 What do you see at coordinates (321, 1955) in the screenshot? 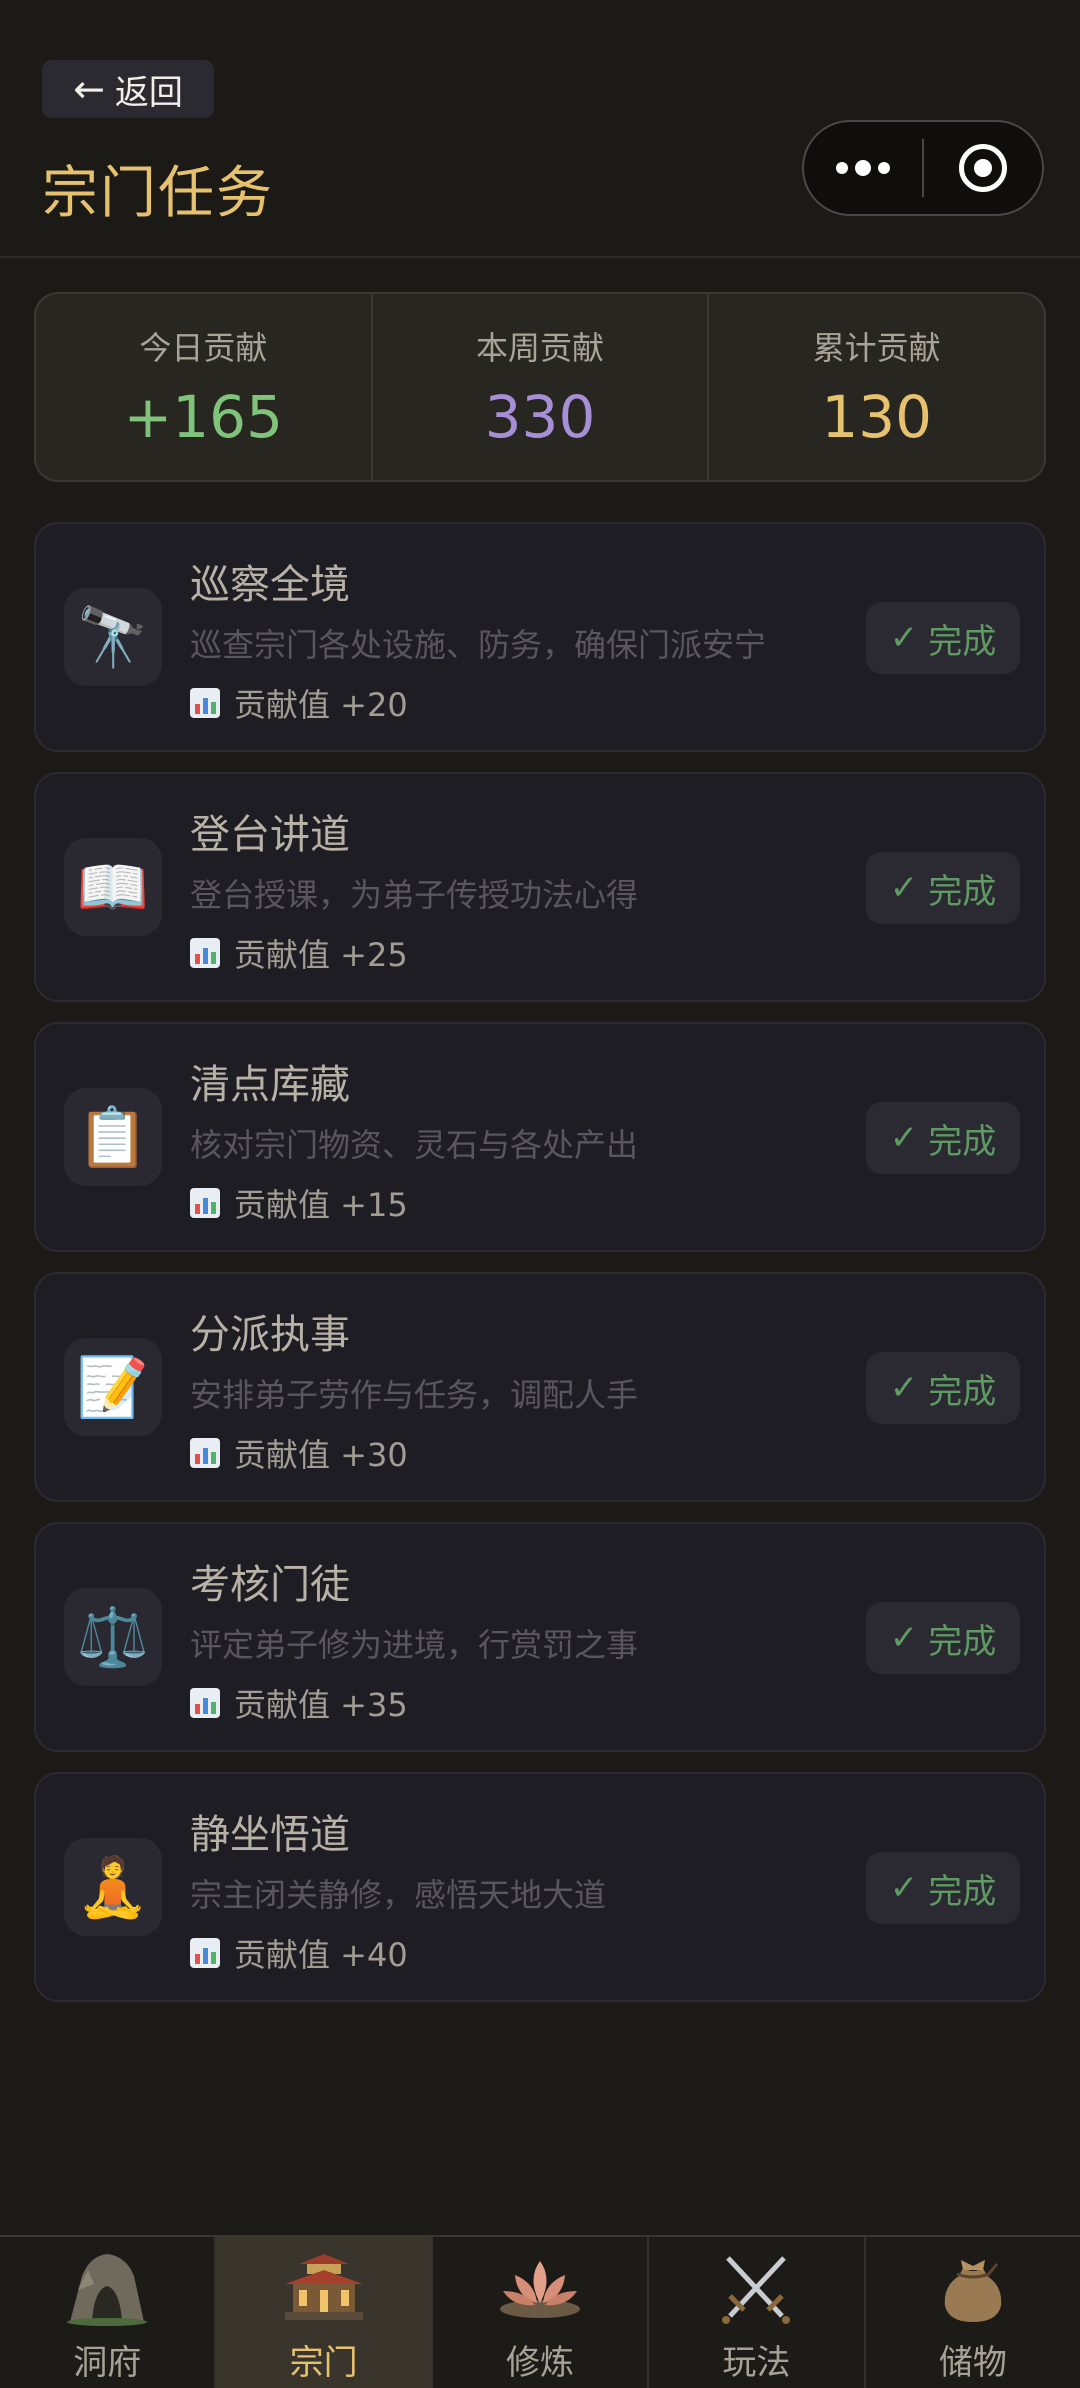
I see `reward-text: 贡献值 +40` at bounding box center [321, 1955].